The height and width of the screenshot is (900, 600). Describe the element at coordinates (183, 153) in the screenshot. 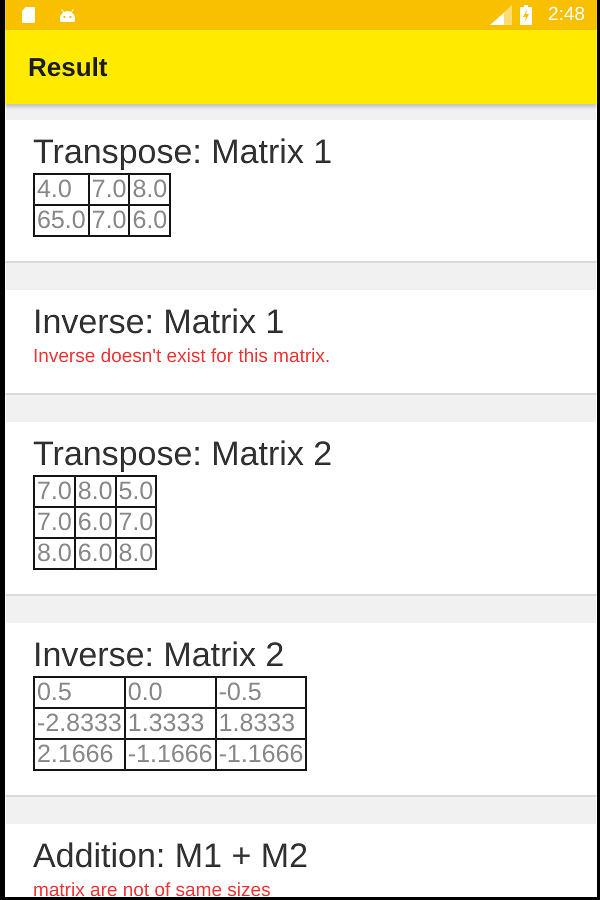

I see `section-title: Transpose: Matrix 1` at that location.